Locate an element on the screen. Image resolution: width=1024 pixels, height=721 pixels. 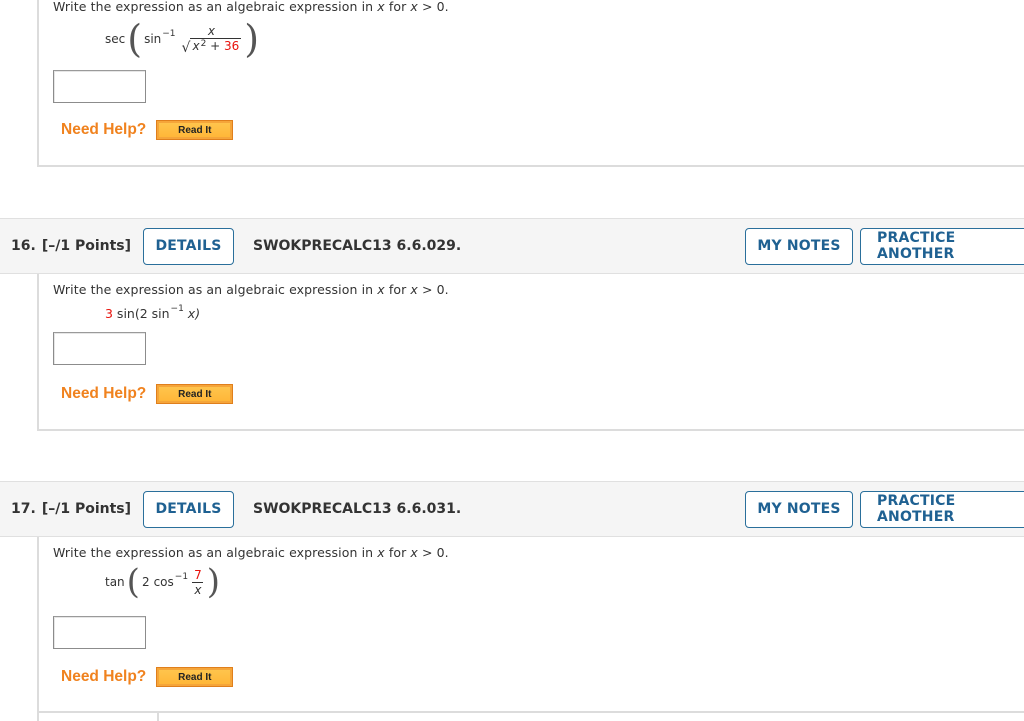
fraction: x √ x2 + 36 is located at coordinates (212, 39).